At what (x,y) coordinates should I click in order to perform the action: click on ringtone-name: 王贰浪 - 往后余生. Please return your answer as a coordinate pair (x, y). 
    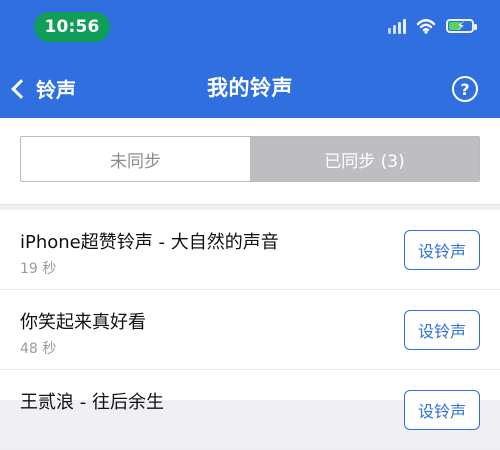
    Looking at the image, I should click on (92, 402).